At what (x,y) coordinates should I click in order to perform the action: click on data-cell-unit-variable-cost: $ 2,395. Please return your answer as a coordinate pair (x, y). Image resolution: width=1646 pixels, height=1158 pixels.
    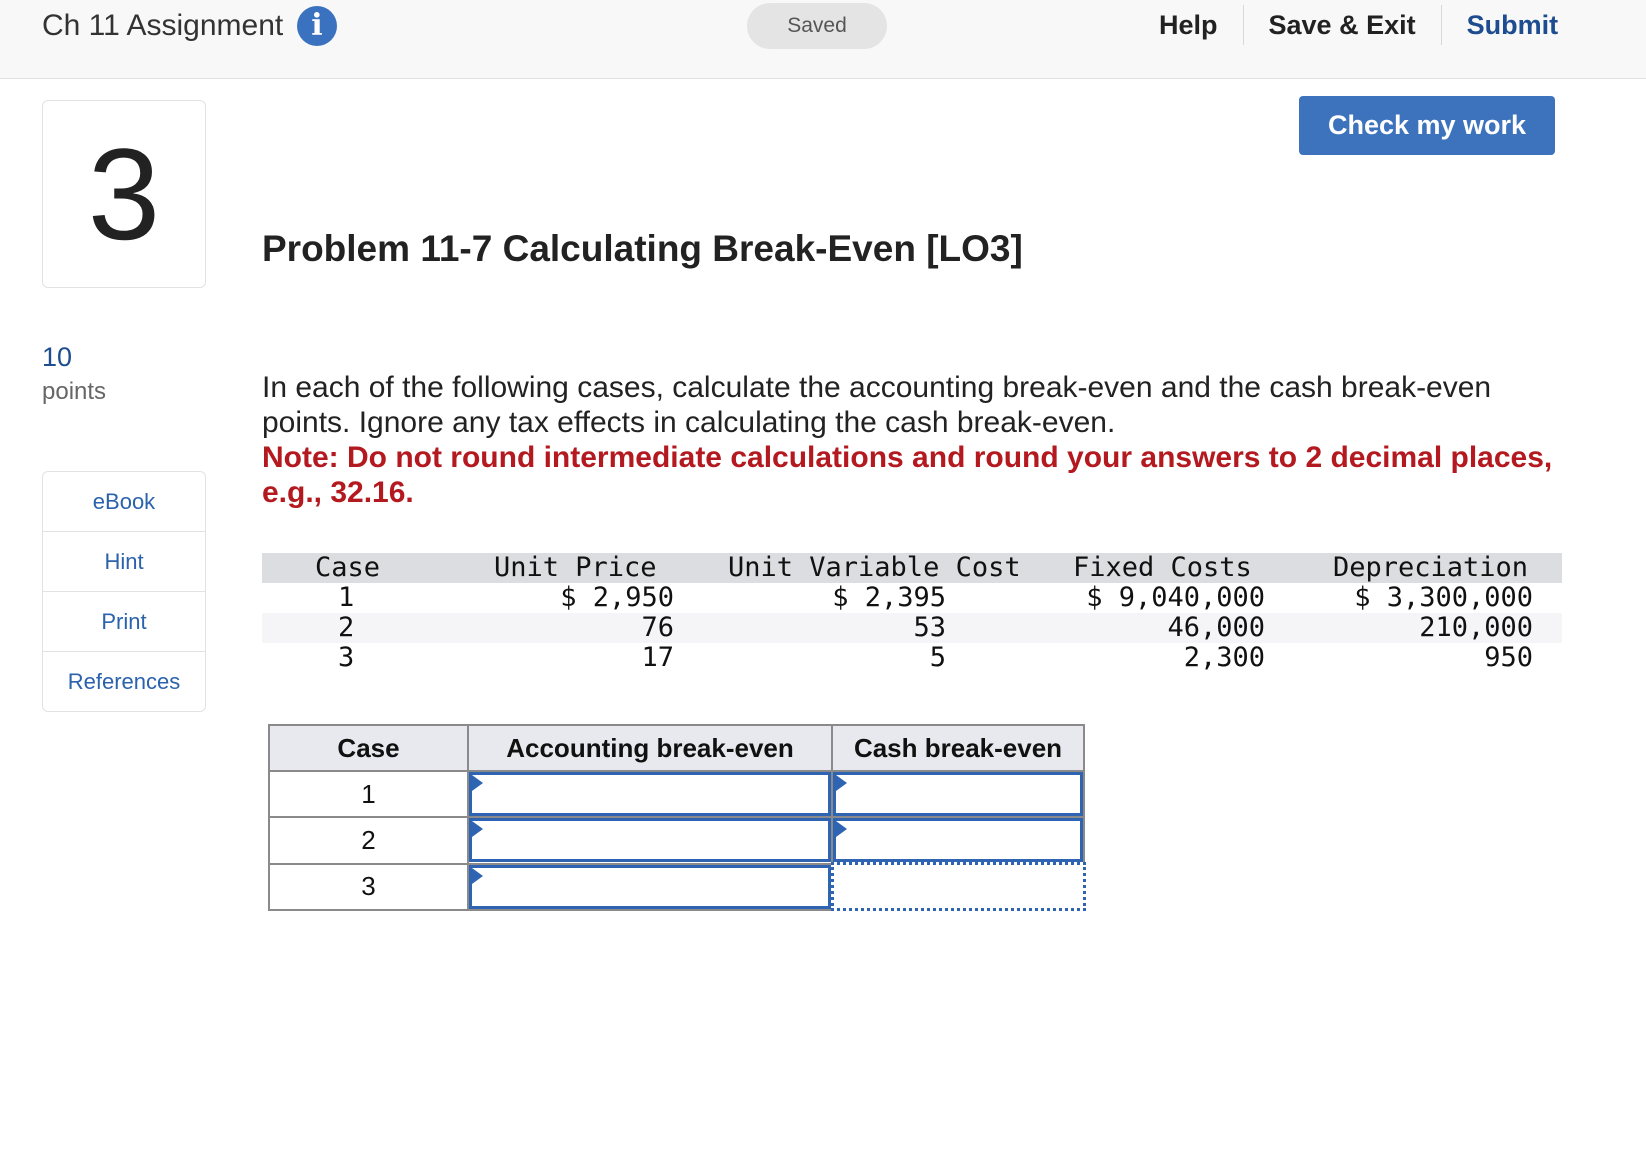
    Looking at the image, I should click on (889, 597).